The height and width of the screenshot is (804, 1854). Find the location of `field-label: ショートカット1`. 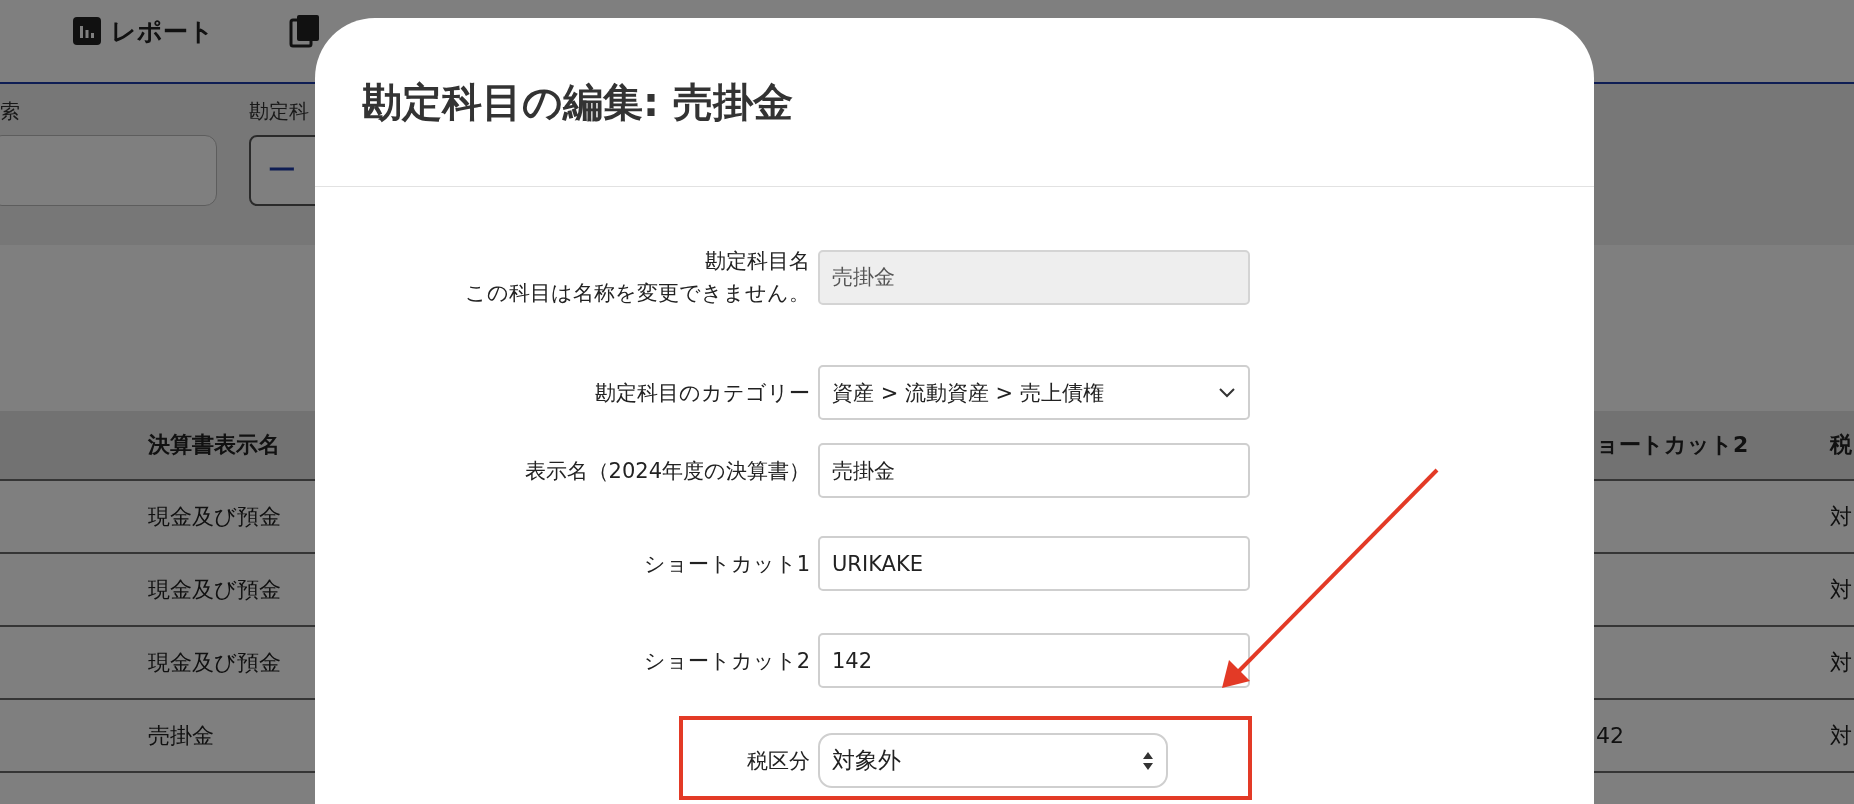

field-label: ショートカット1 is located at coordinates (726, 564).